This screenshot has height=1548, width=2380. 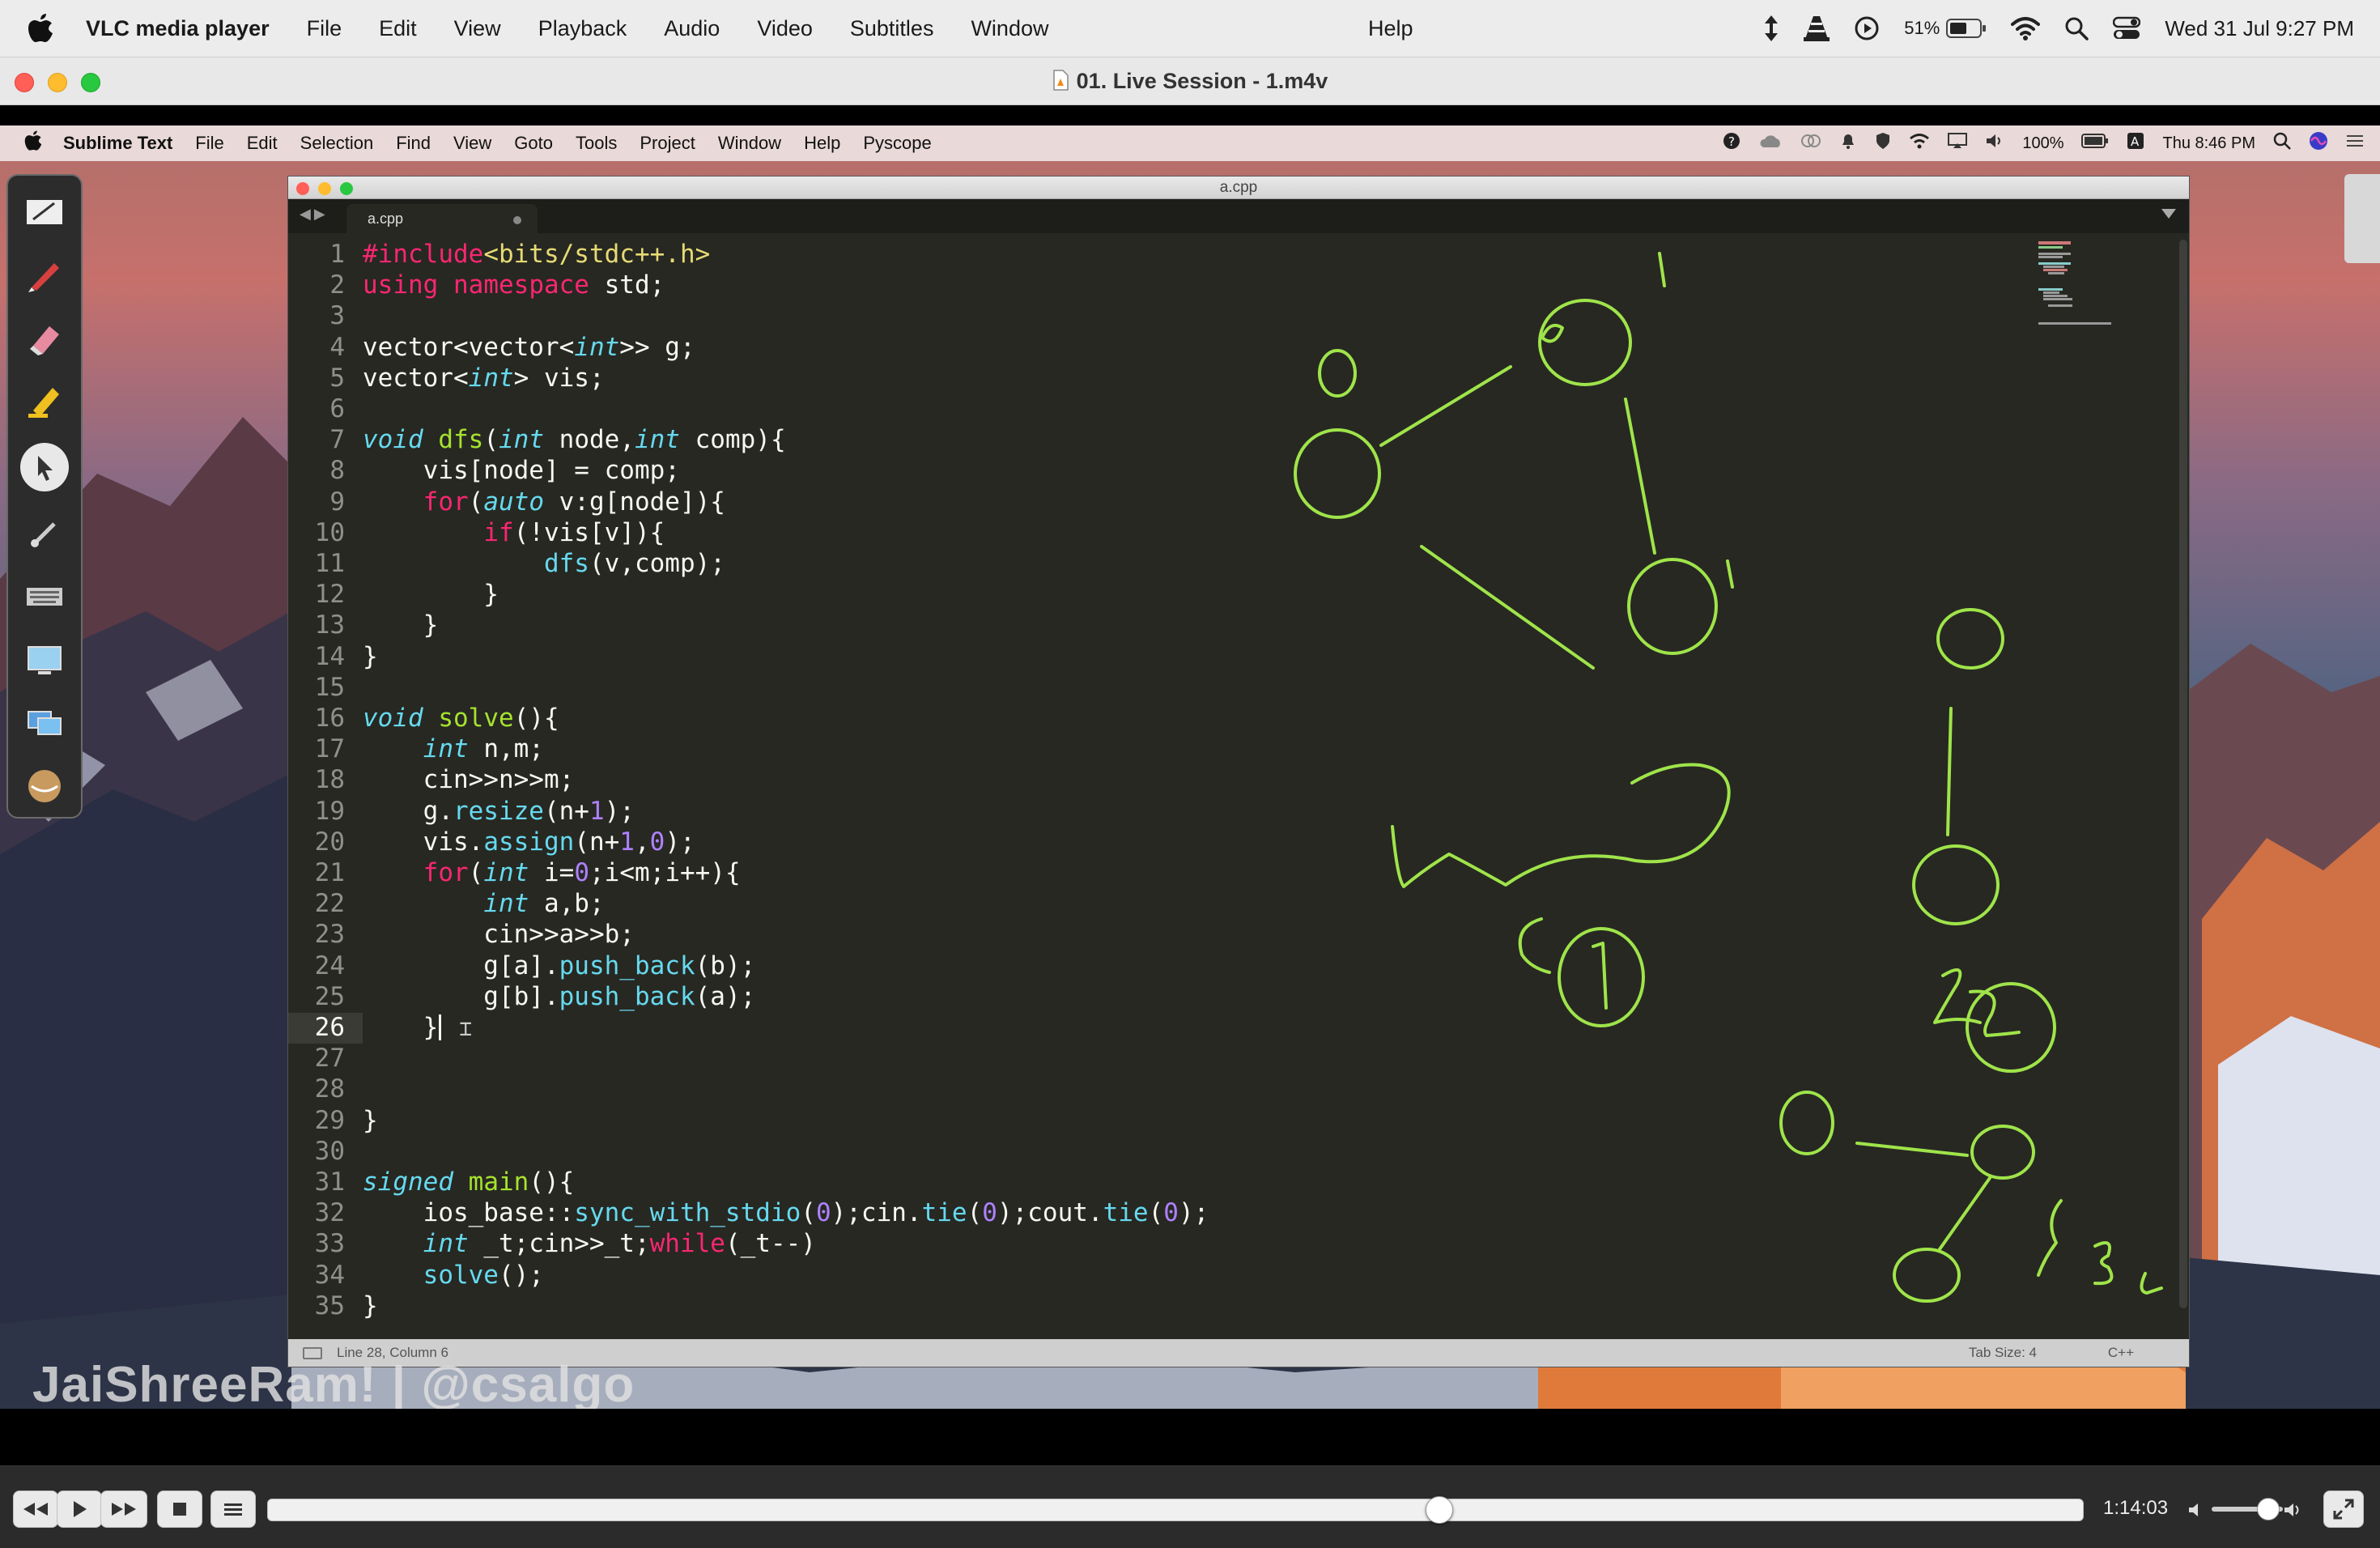 What do you see at coordinates (517, 220) in the screenshot?
I see `tab-dirty-indicator-icon` at bounding box center [517, 220].